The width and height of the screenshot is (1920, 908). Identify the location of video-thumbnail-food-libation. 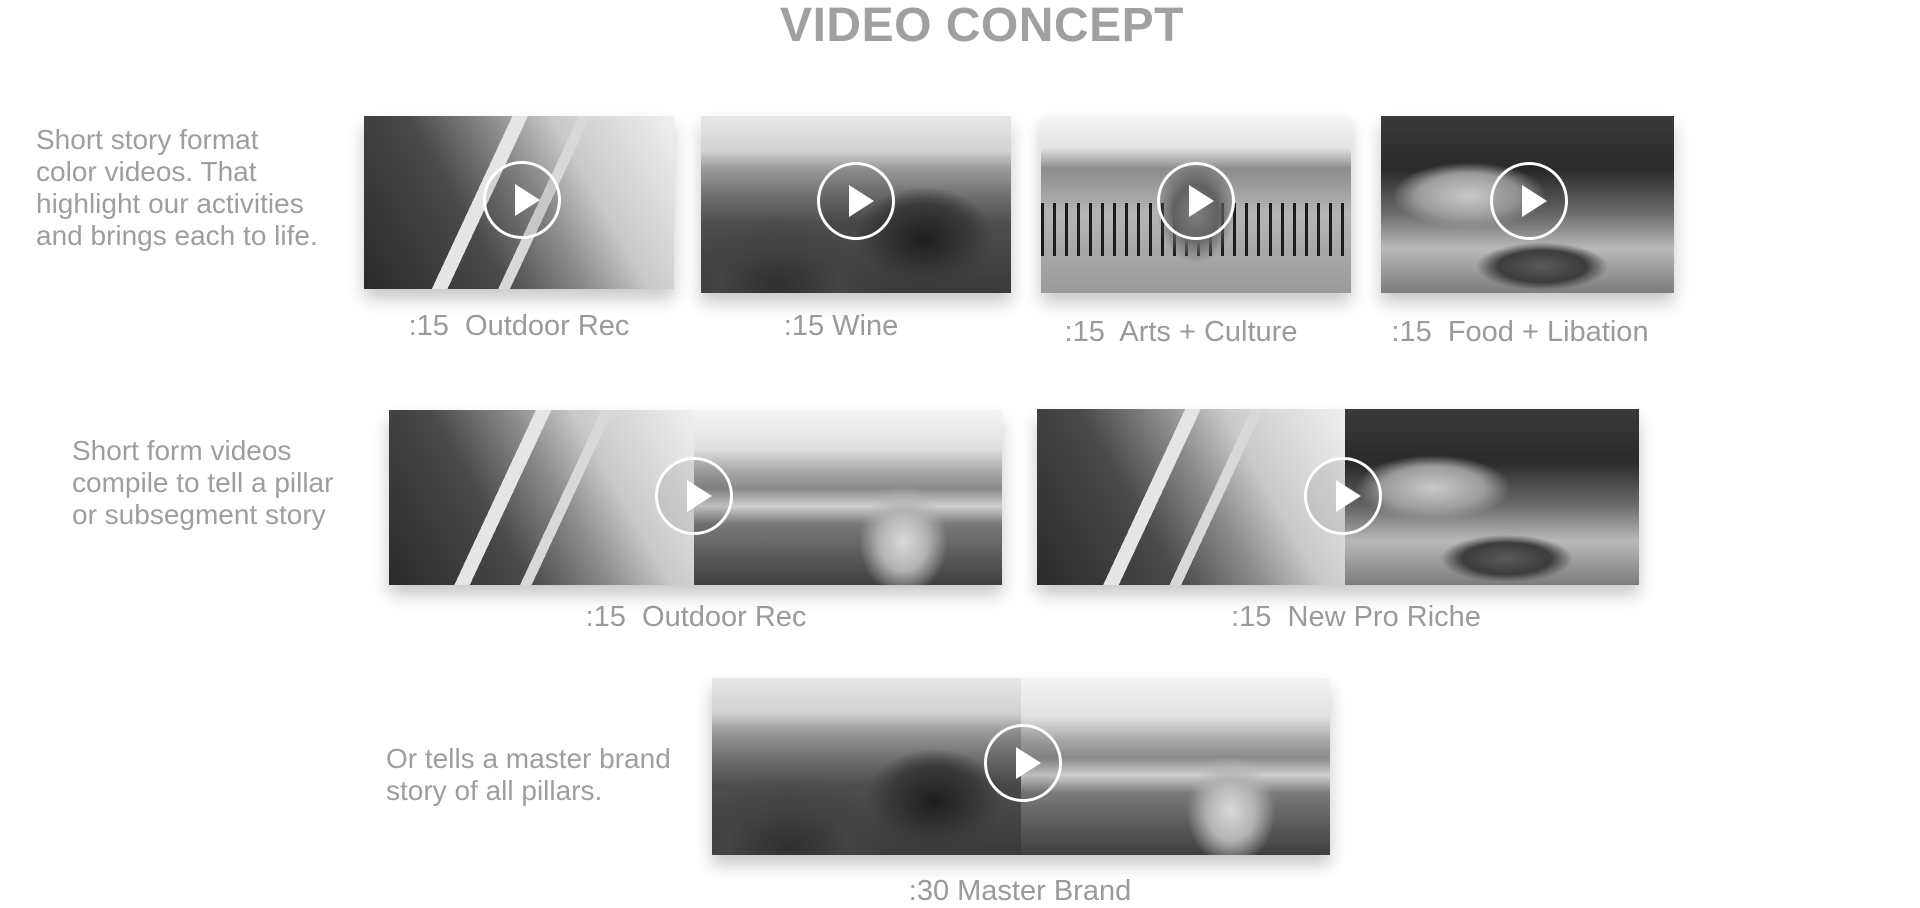
(1527, 204).